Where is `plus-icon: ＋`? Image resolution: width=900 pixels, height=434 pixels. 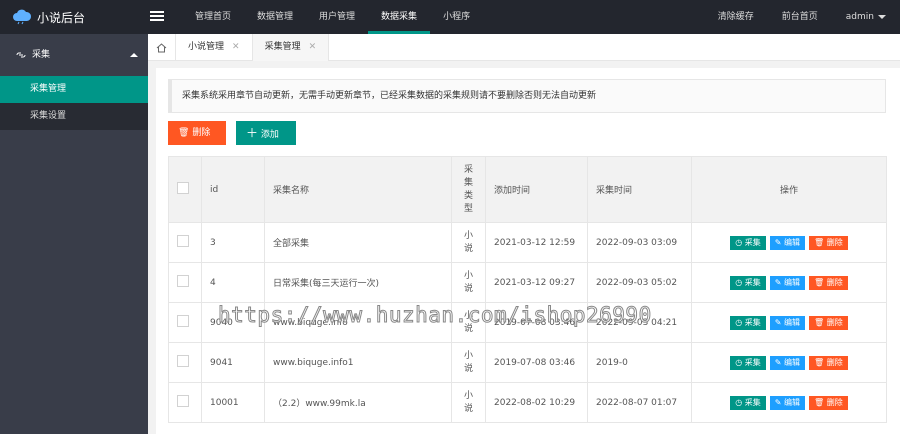
plus-icon: ＋ is located at coordinates (252, 133).